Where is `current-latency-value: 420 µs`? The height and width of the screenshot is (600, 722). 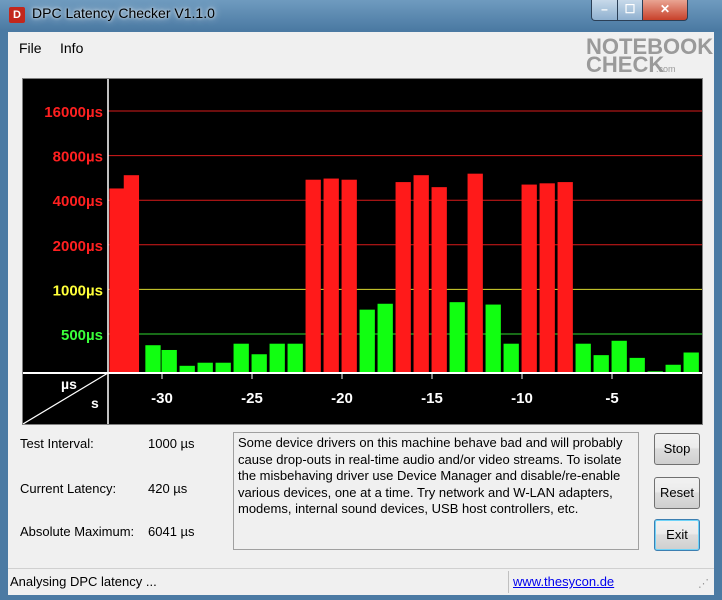 current-latency-value: 420 µs is located at coordinates (168, 488).